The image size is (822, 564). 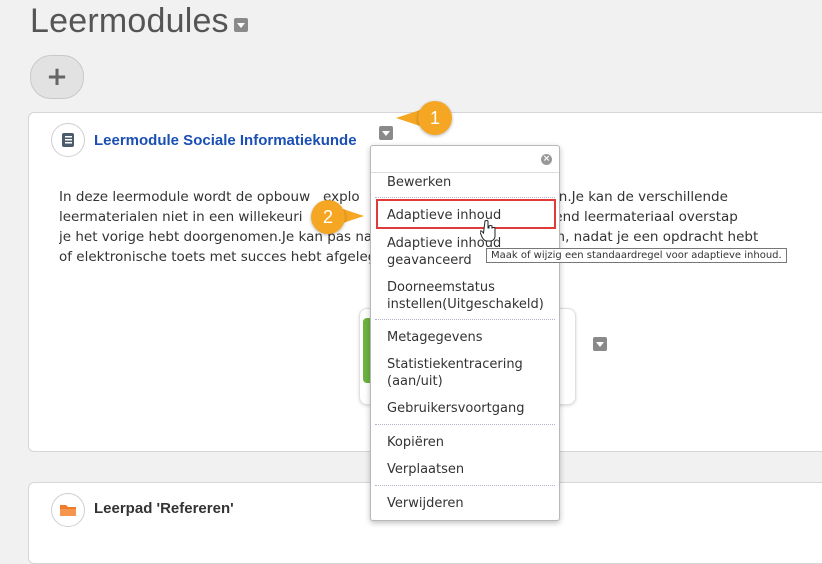 What do you see at coordinates (419, 182) in the screenshot?
I see `menu-item-bewerken: Bewerken` at bounding box center [419, 182].